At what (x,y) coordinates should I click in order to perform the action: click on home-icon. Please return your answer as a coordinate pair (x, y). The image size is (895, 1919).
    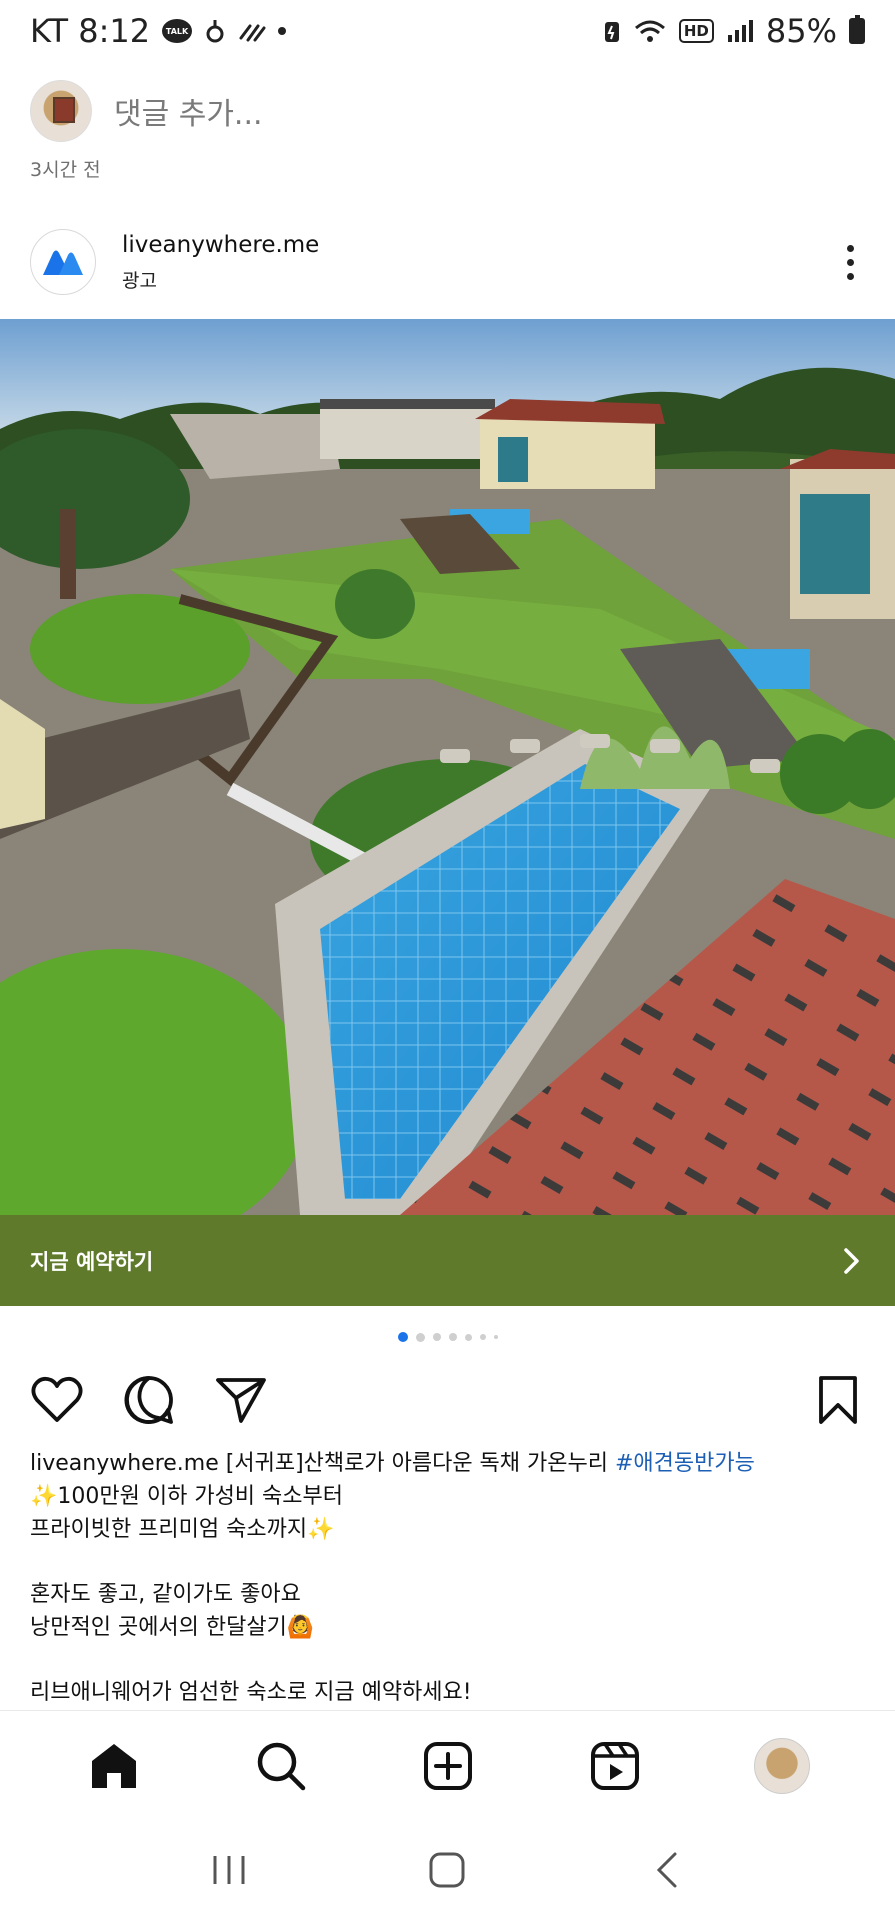
    Looking at the image, I should click on (113, 1765).